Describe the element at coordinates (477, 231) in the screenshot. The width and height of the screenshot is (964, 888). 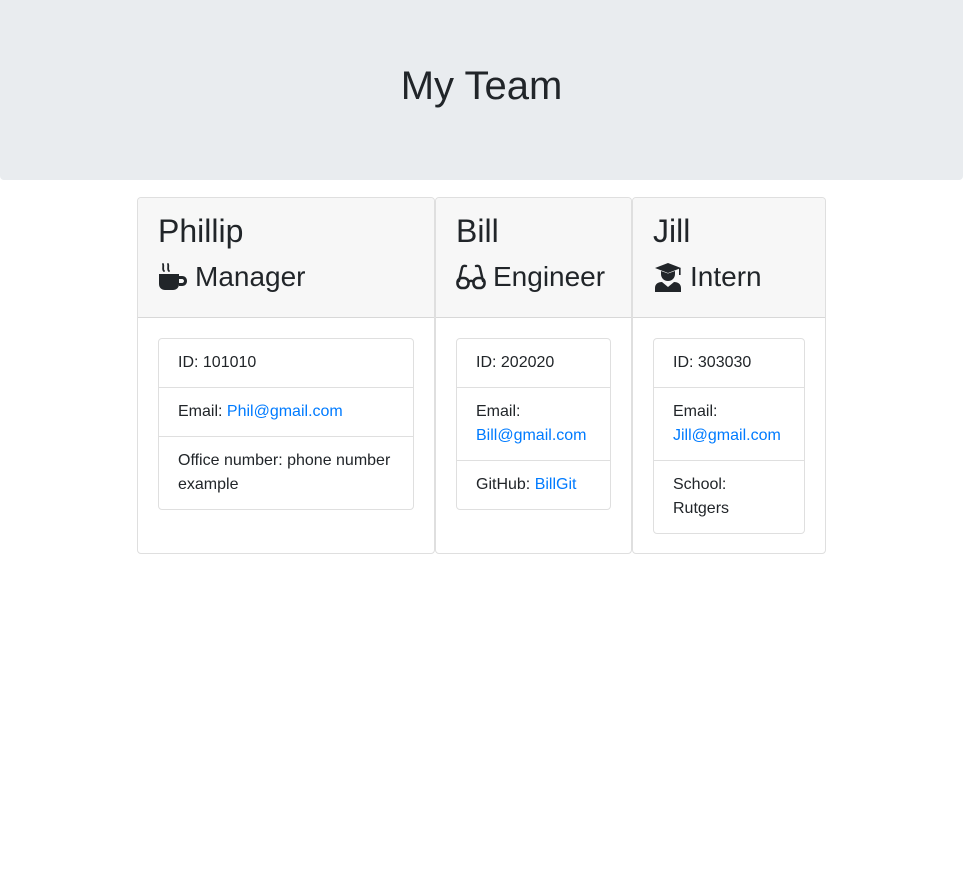
I see `employee-name: Bill` at that location.